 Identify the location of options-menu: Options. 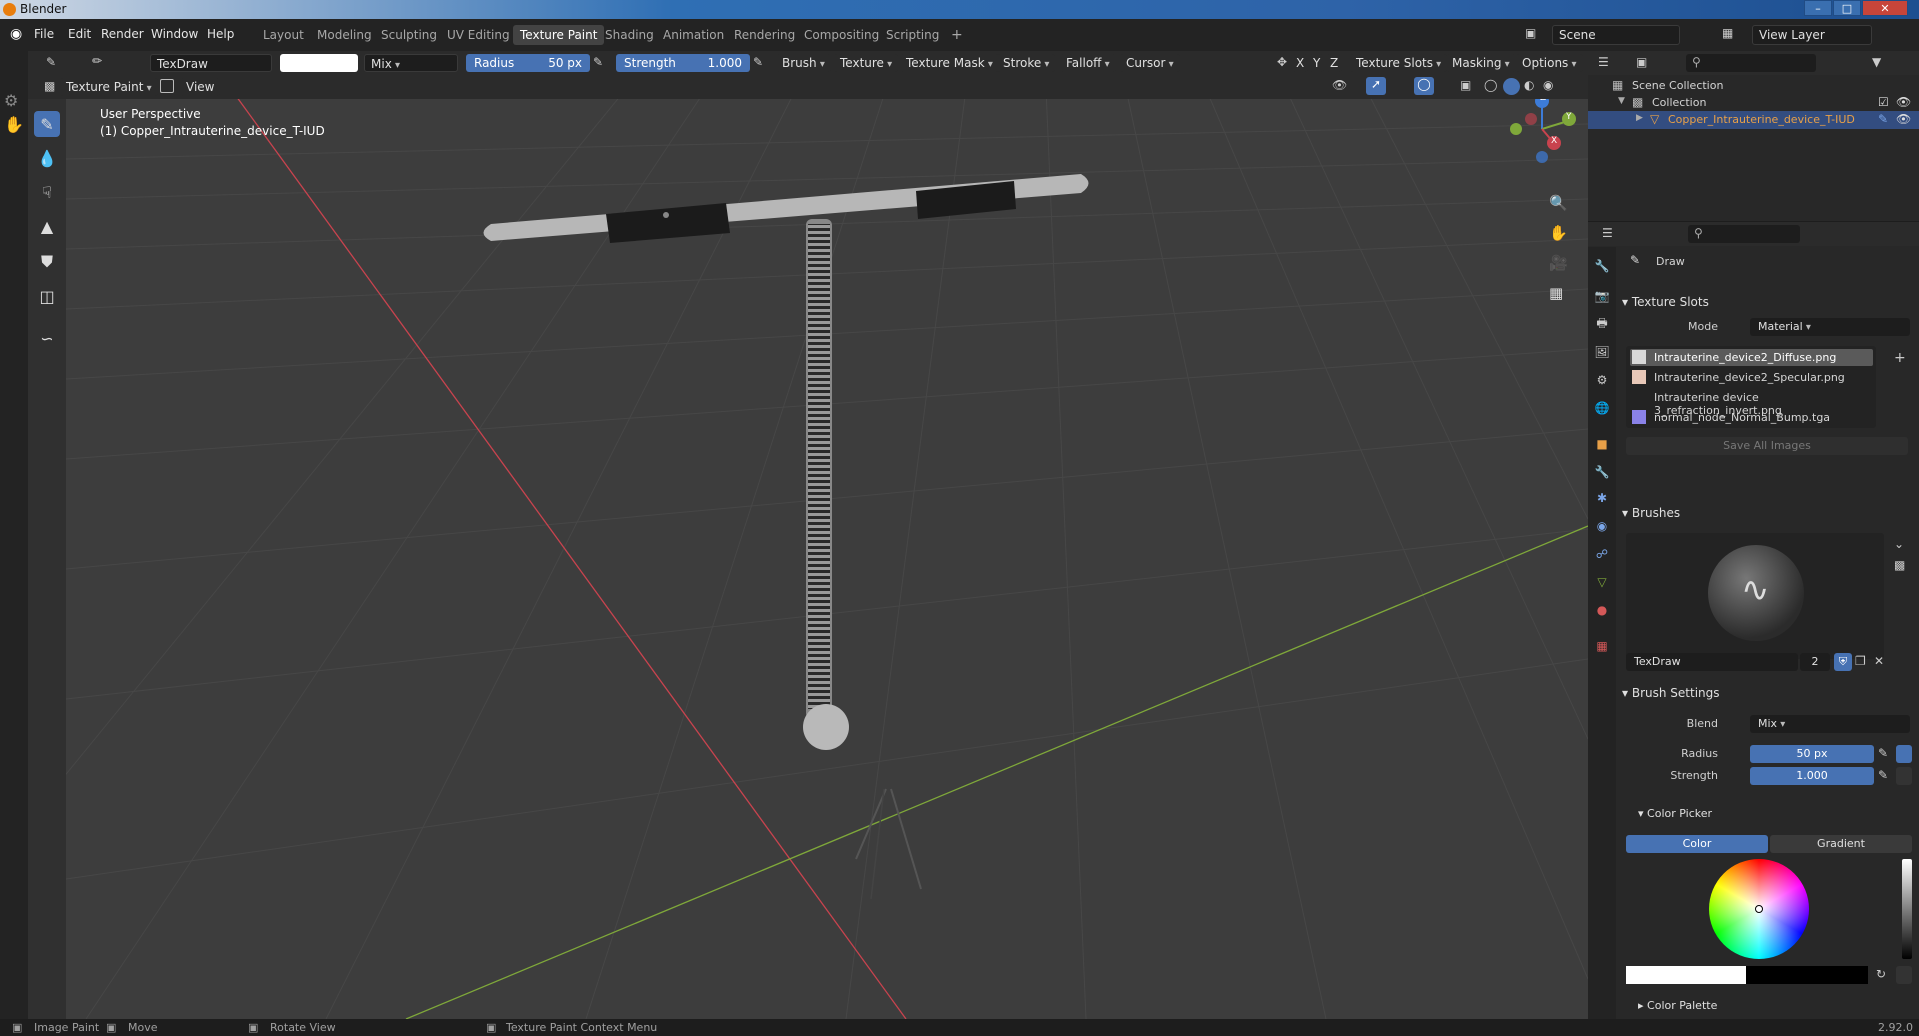
(1549, 63).